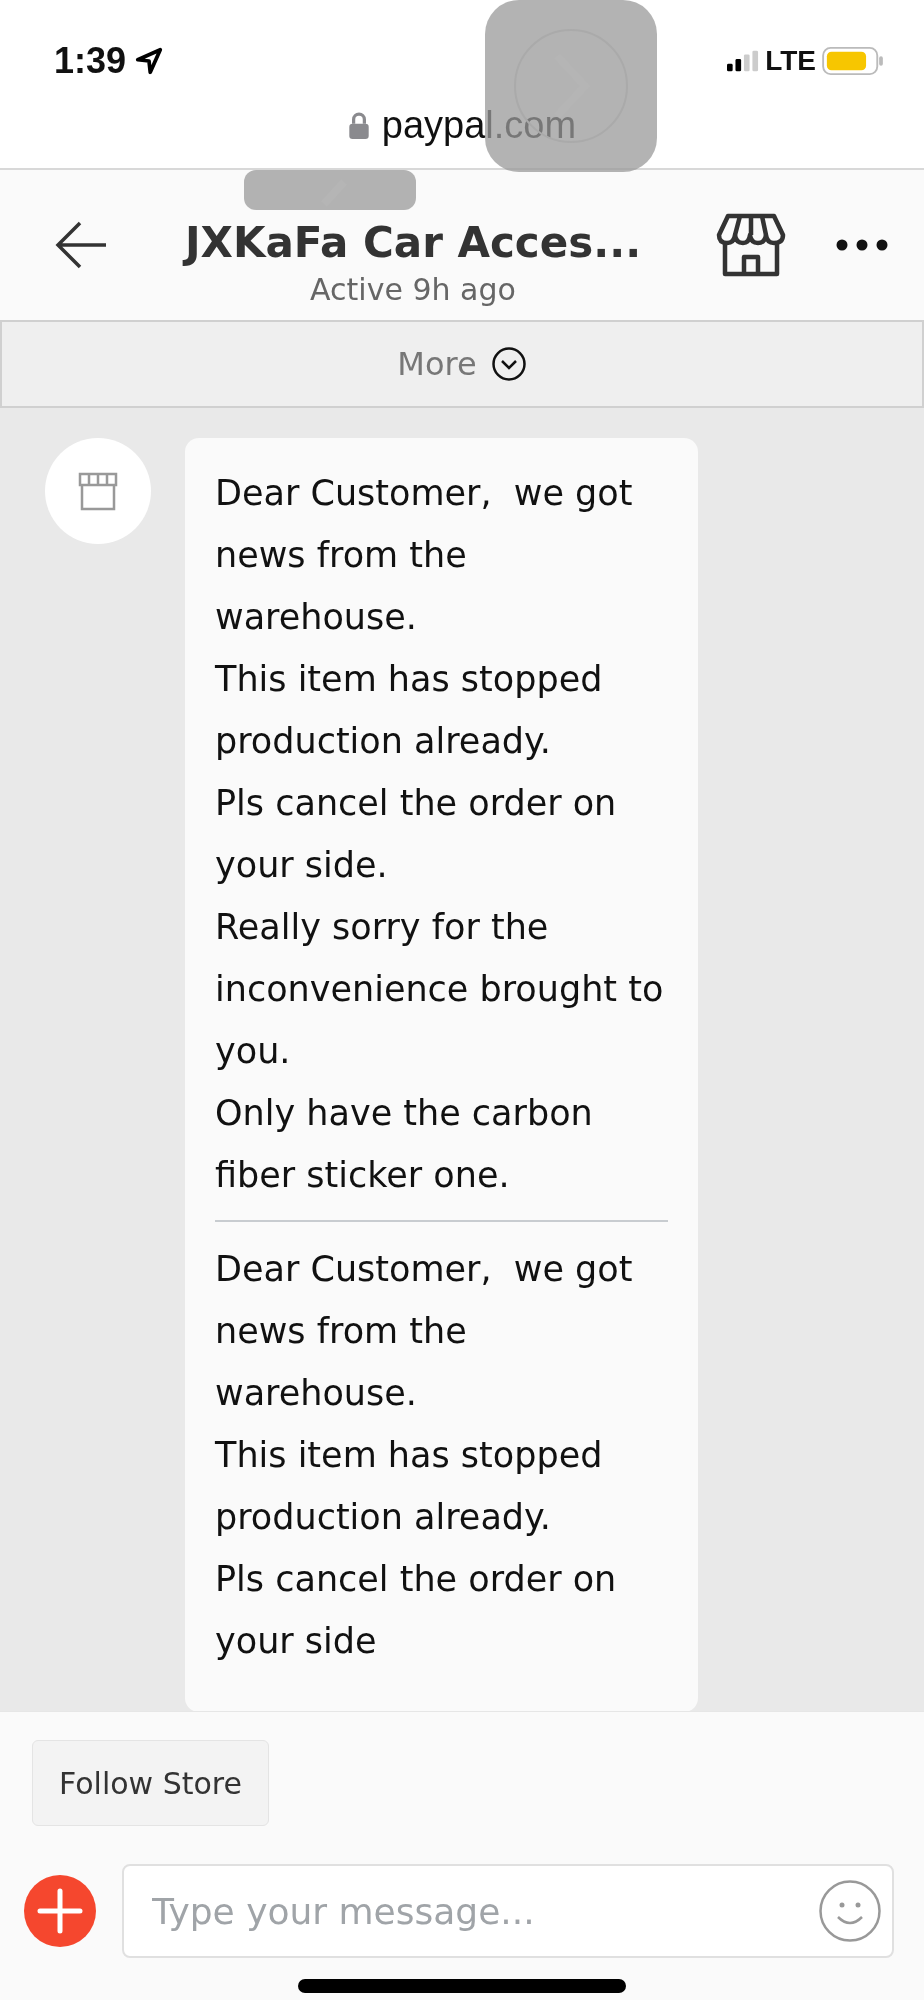 The width and height of the screenshot is (924, 2000). I want to click on battery-icon, so click(853, 61).